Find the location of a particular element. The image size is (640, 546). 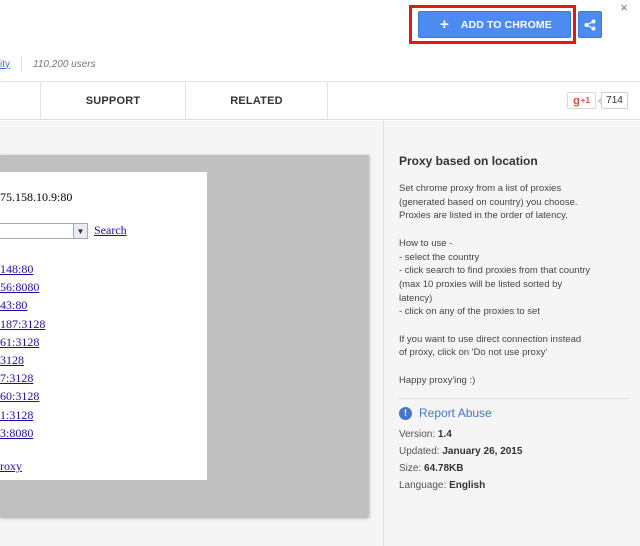

gplus-sup: +1 is located at coordinates (585, 100).